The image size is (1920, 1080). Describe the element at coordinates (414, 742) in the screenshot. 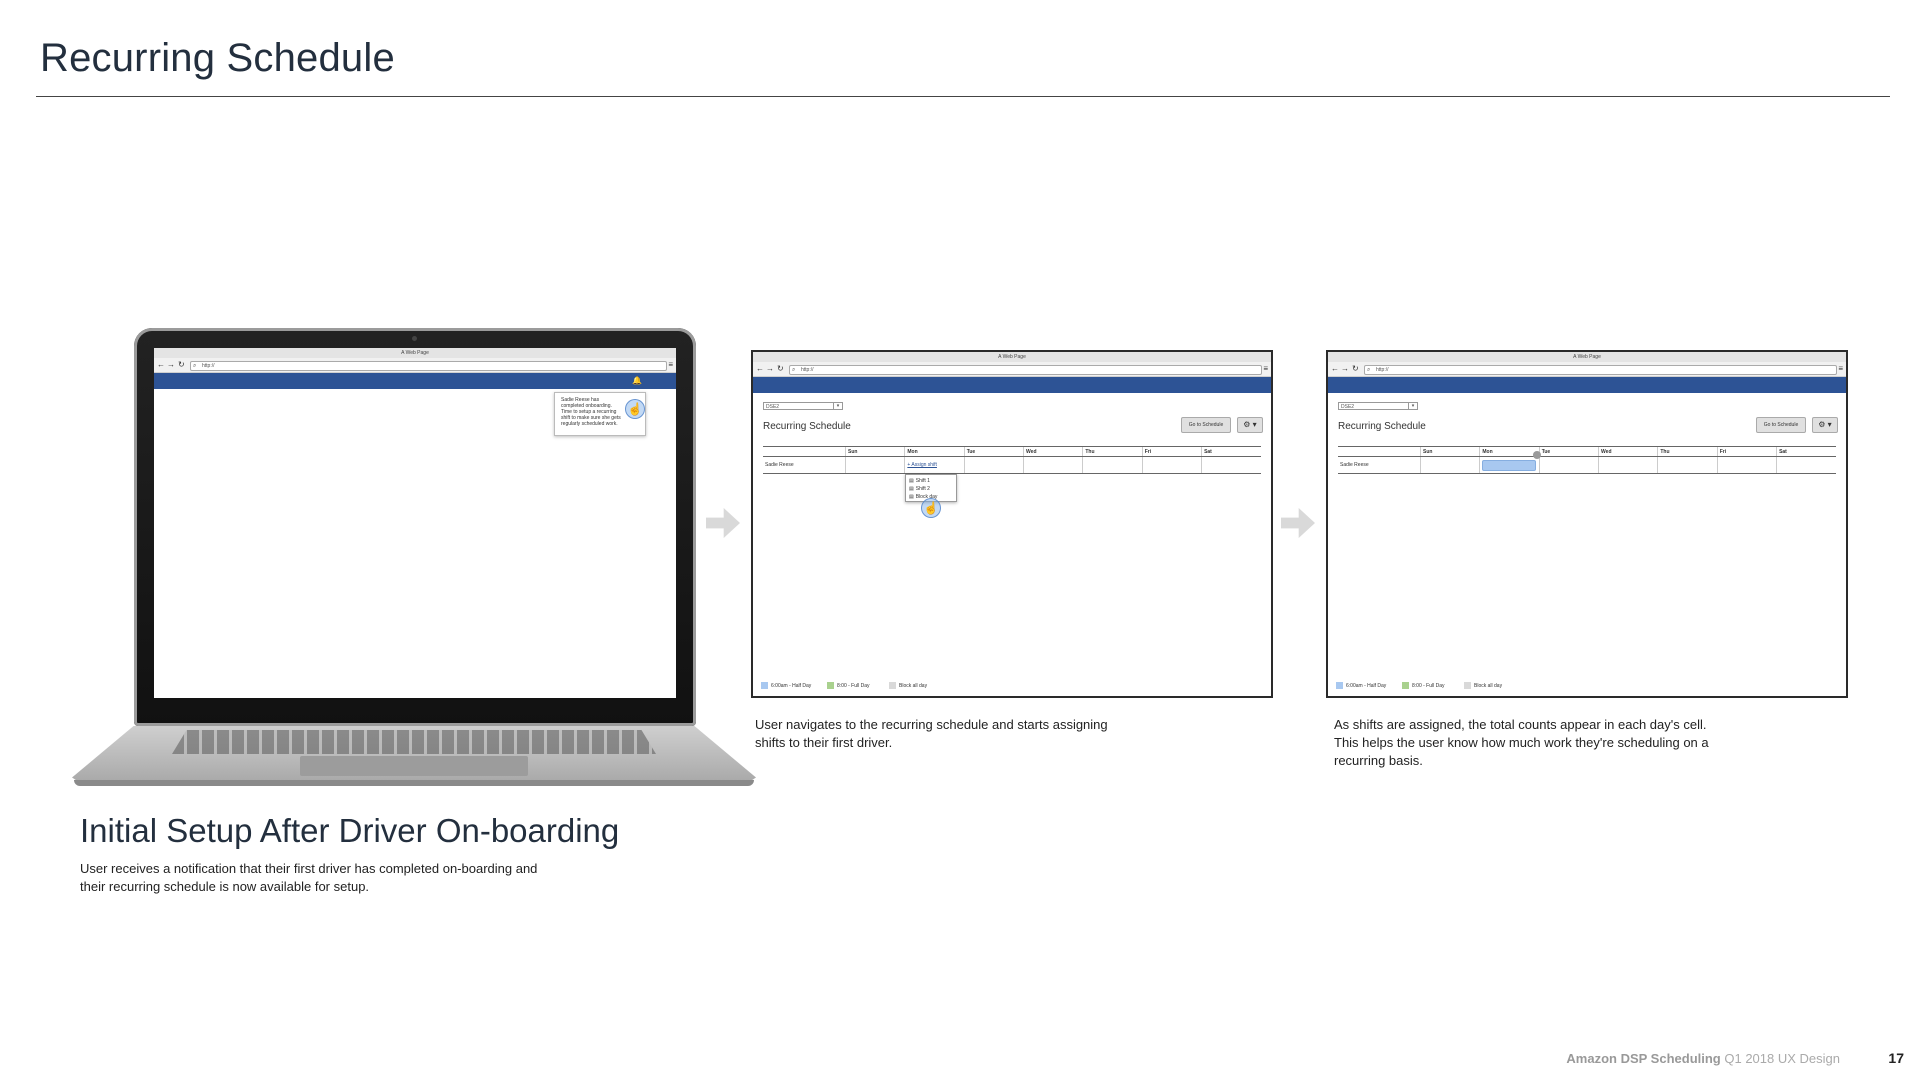

I see `keyboard` at that location.